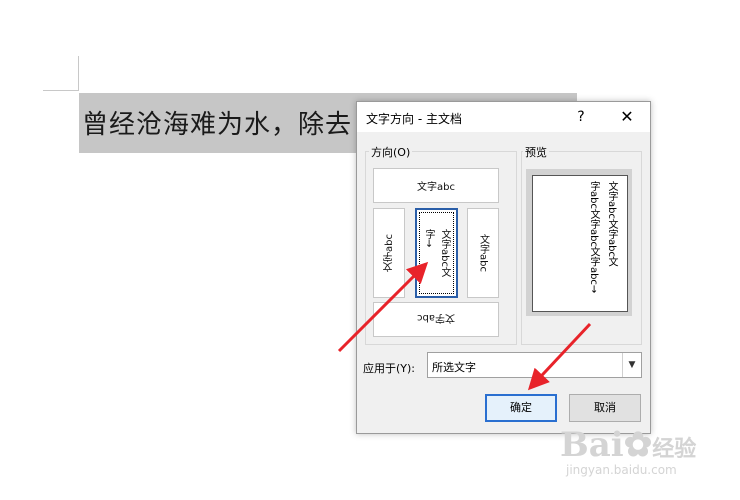 This screenshot has width=740, height=500. What do you see at coordinates (593, 237) in the screenshot?
I see `preview-line-2: 字abc文字abc文字abc→` at bounding box center [593, 237].